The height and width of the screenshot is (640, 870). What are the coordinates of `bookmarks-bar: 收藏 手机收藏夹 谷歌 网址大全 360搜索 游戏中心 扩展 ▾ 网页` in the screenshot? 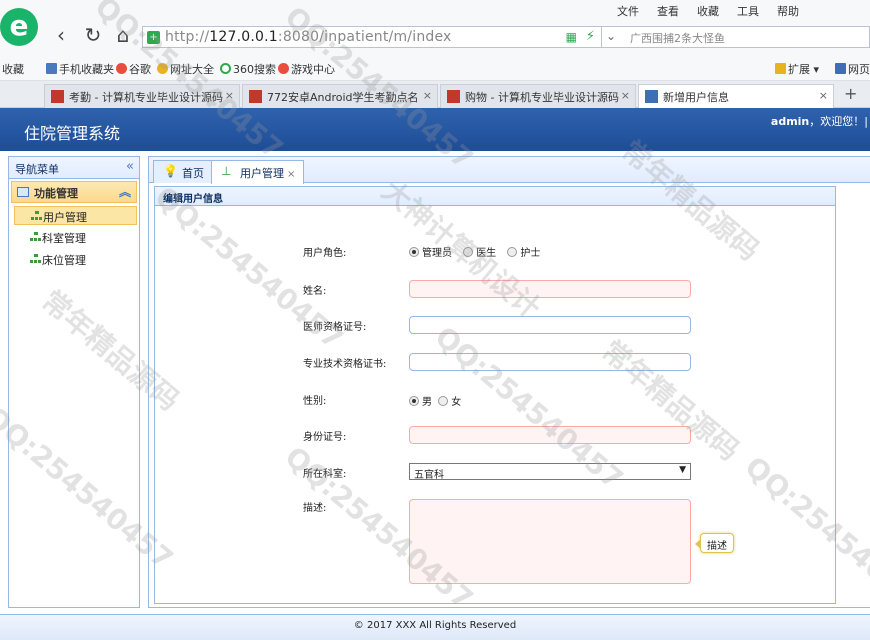 It's located at (435, 68).